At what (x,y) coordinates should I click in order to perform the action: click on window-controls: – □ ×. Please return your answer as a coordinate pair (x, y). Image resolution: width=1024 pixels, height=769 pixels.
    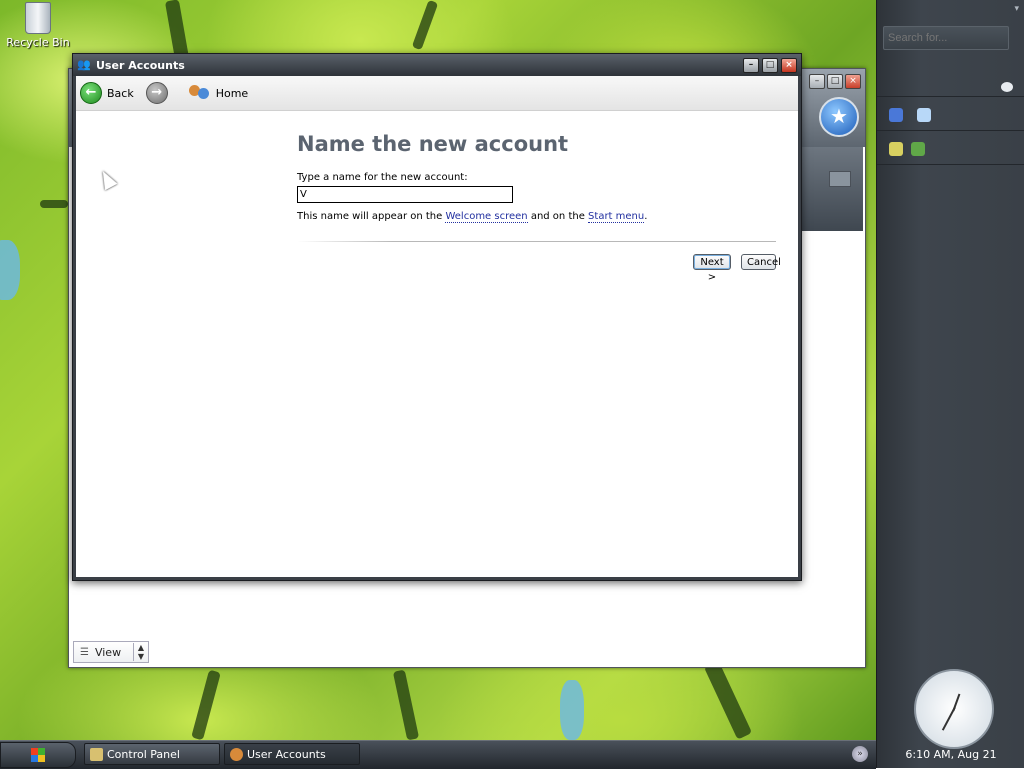
    Looking at the image, I should click on (770, 65).